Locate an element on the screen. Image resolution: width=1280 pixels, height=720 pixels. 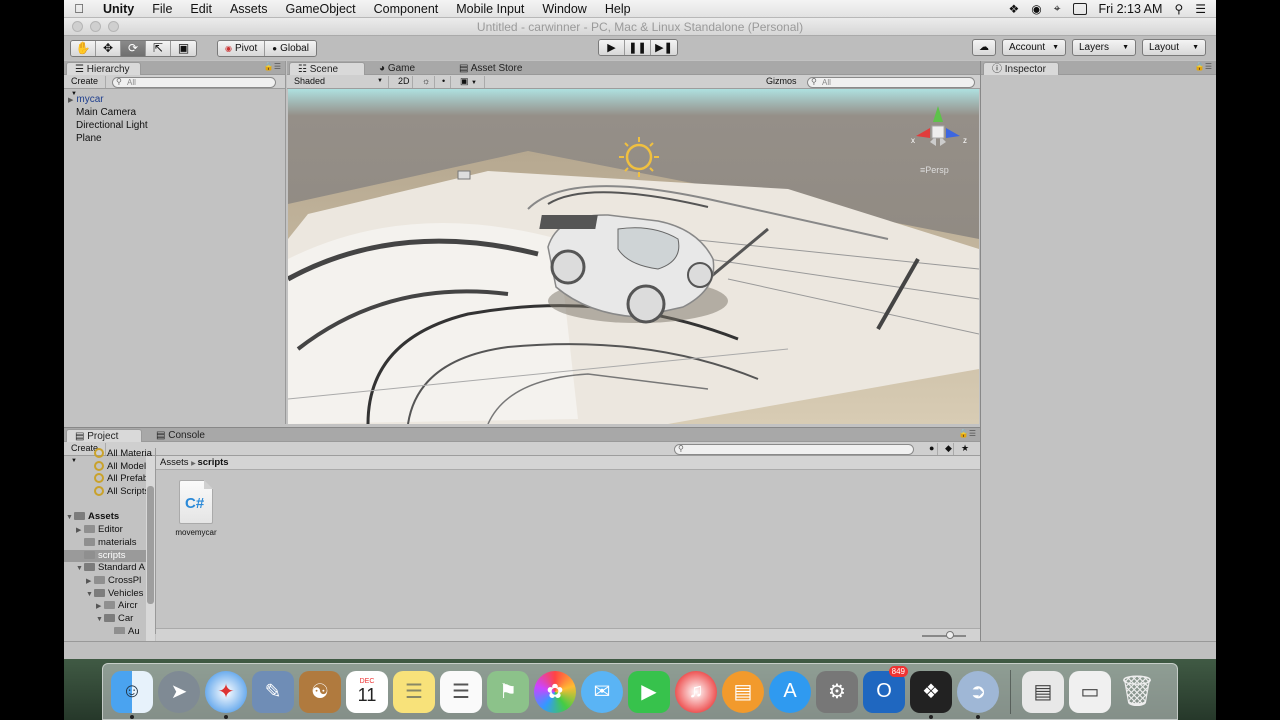
hierarchy-item-mycar: ▶ mycar is located at coordinates (174, 99).